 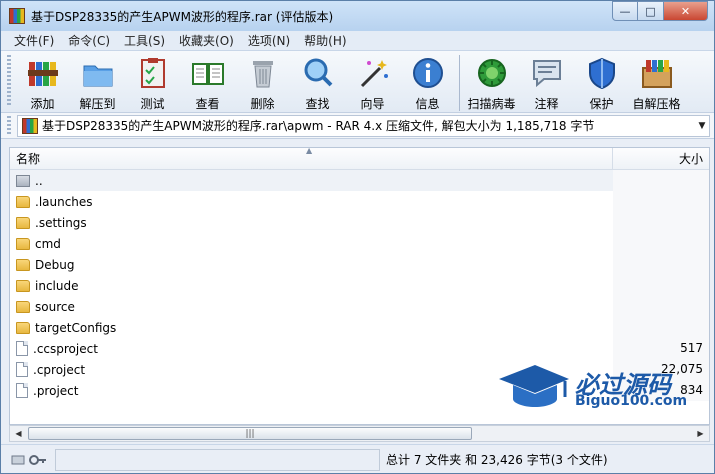 What do you see at coordinates (656, 83) in the screenshot?
I see `sfx-button: 自解压格` at bounding box center [656, 83].